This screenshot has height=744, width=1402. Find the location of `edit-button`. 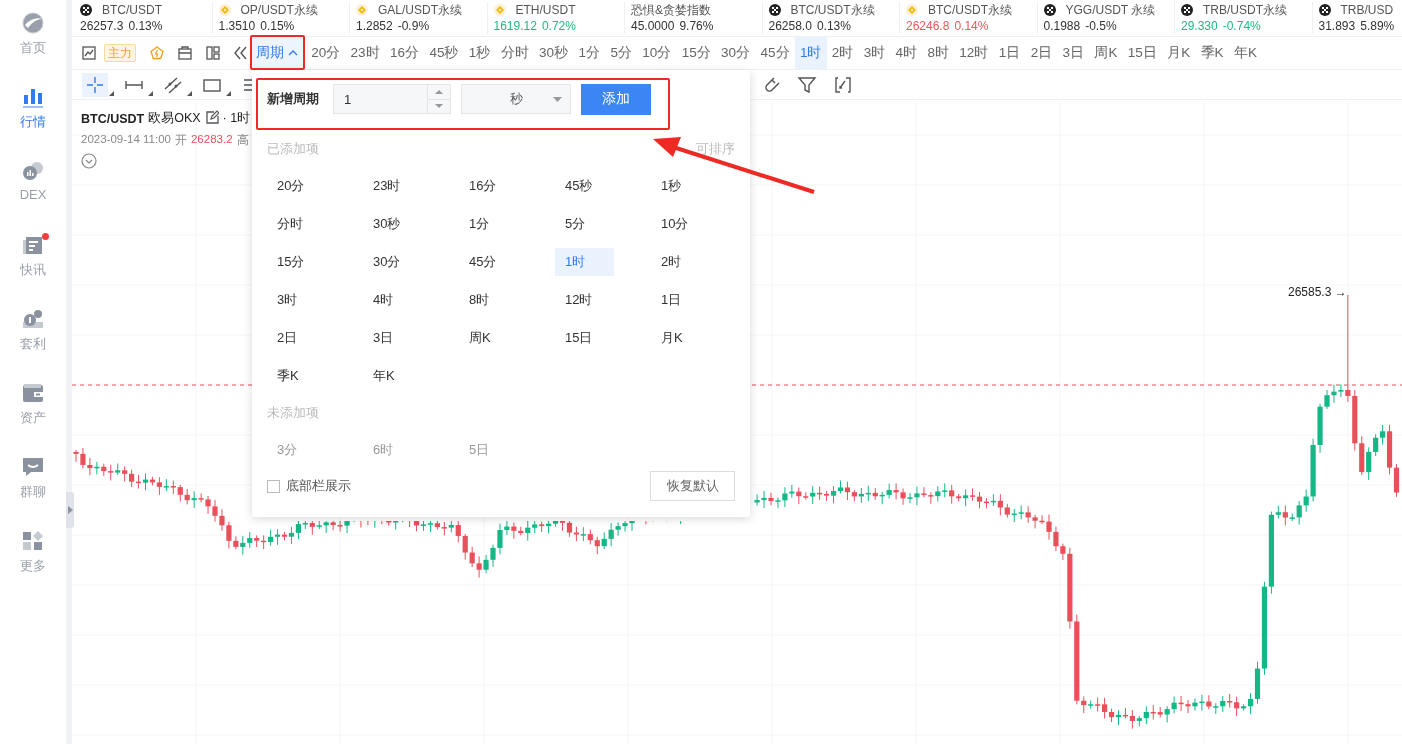

edit-button is located at coordinates (211, 118).